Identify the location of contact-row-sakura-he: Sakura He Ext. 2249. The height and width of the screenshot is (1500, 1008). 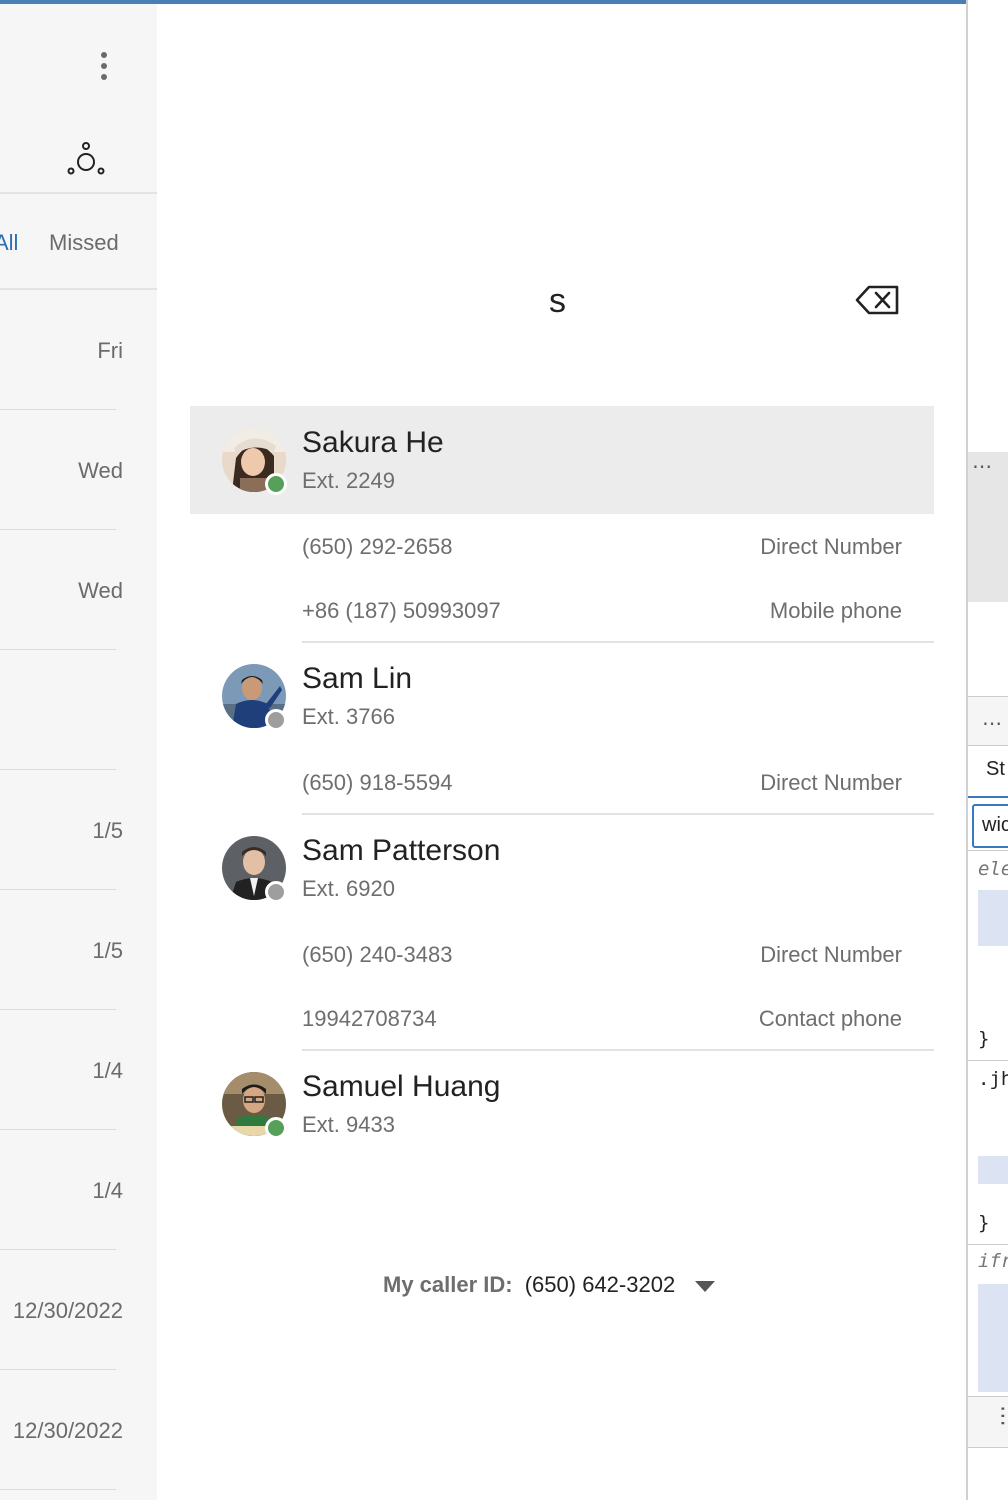
(562, 460).